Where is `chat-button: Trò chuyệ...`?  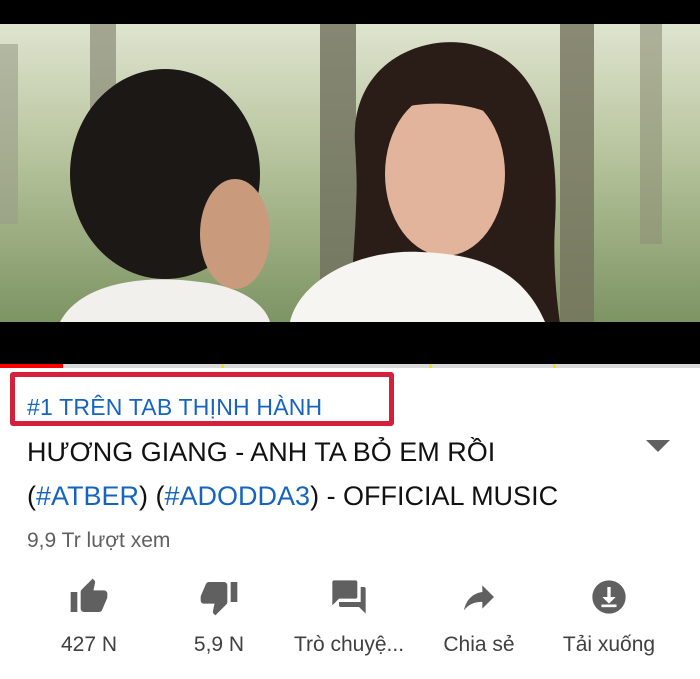
chat-button: Trò chuyệ... is located at coordinates (349, 620).